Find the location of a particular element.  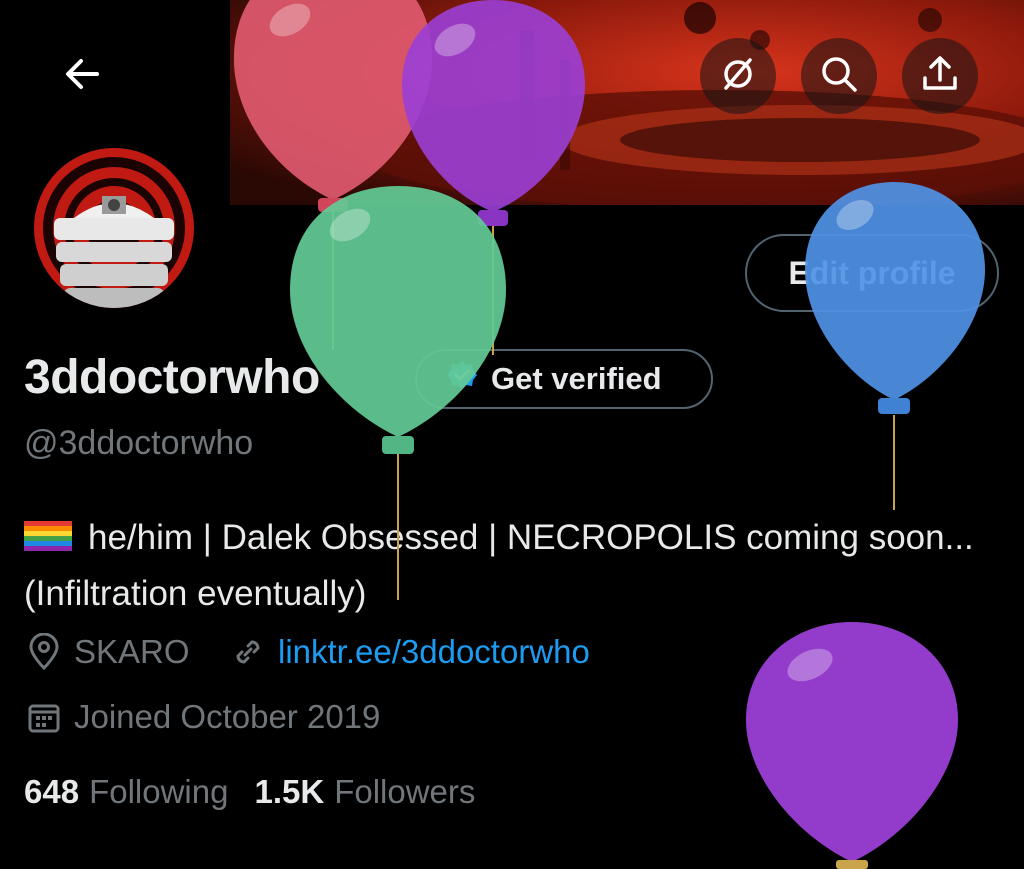

purple-balloon-bottom is located at coordinates (852, 745).